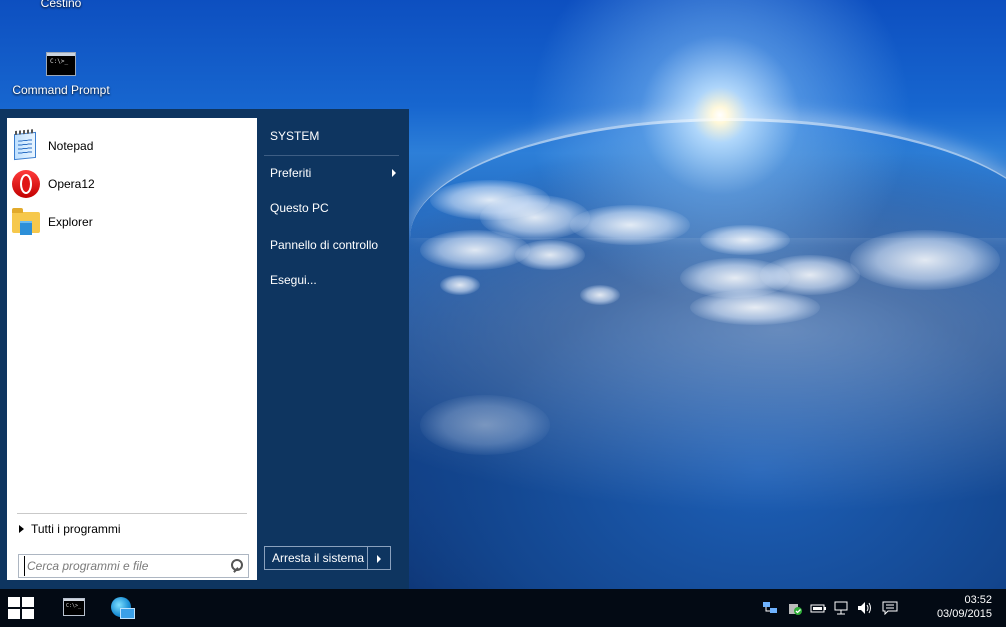 The image size is (1006, 627). What do you see at coordinates (962, 607) in the screenshot?
I see `taskbar-clock: 03:52 03/09/2015` at bounding box center [962, 607].